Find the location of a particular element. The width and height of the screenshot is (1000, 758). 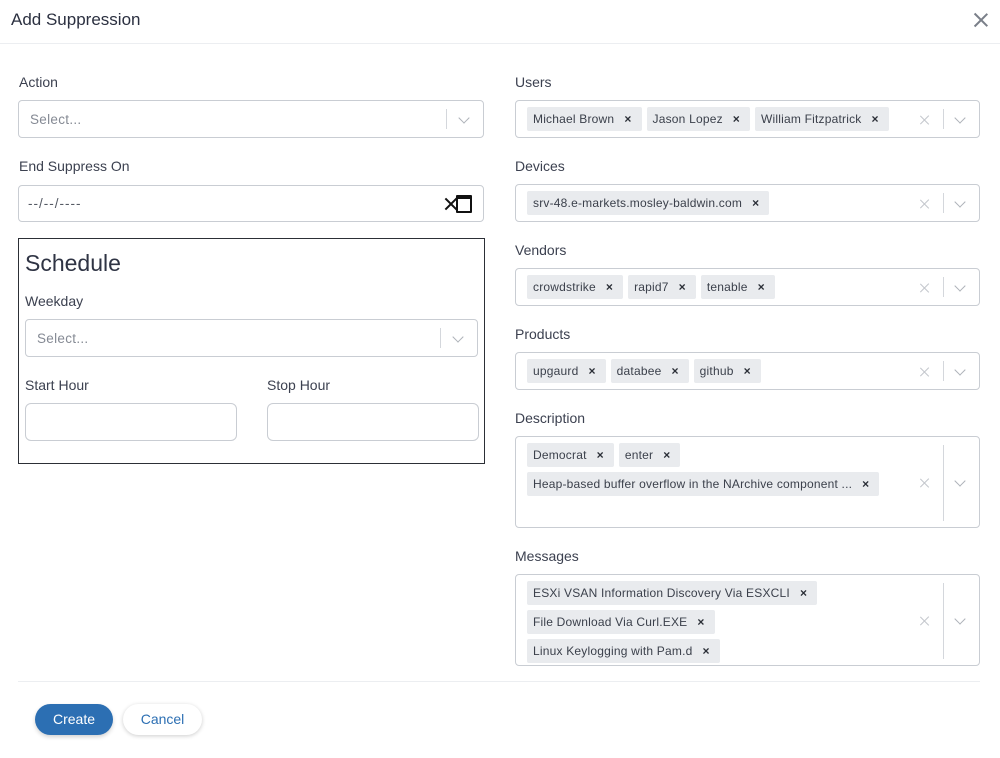

tag-chip: crowdstrike × is located at coordinates (575, 287).